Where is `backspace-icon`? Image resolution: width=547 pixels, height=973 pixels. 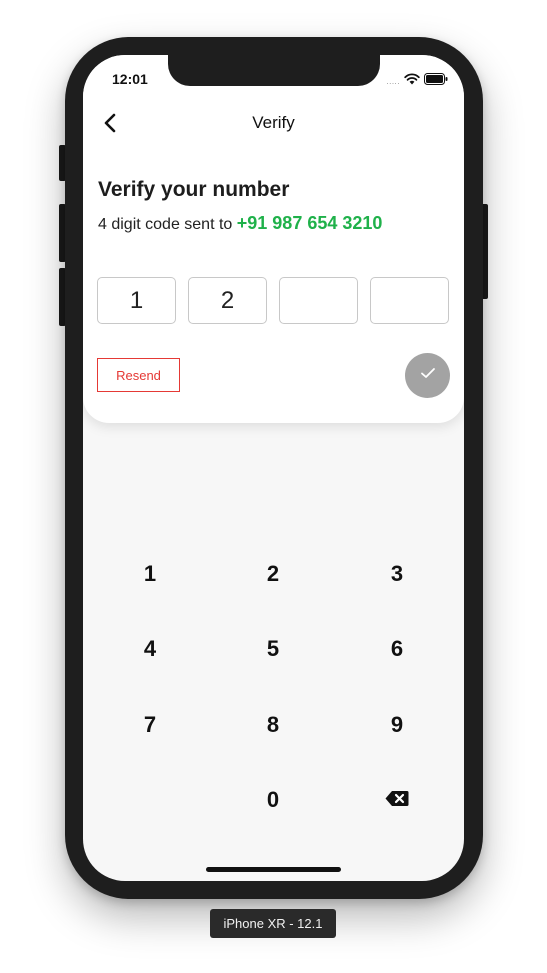
backspace-icon is located at coordinates (397, 800).